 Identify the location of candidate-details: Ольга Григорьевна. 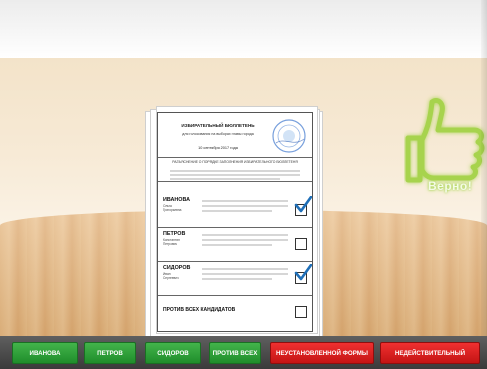
(172, 208).